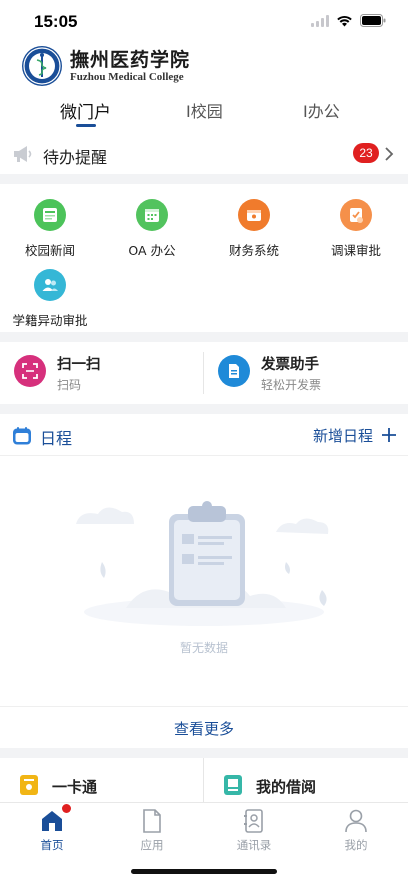 Image resolution: width=408 pixels, height=883 pixels. I want to click on invoice-title: 发票助手, so click(290, 365).